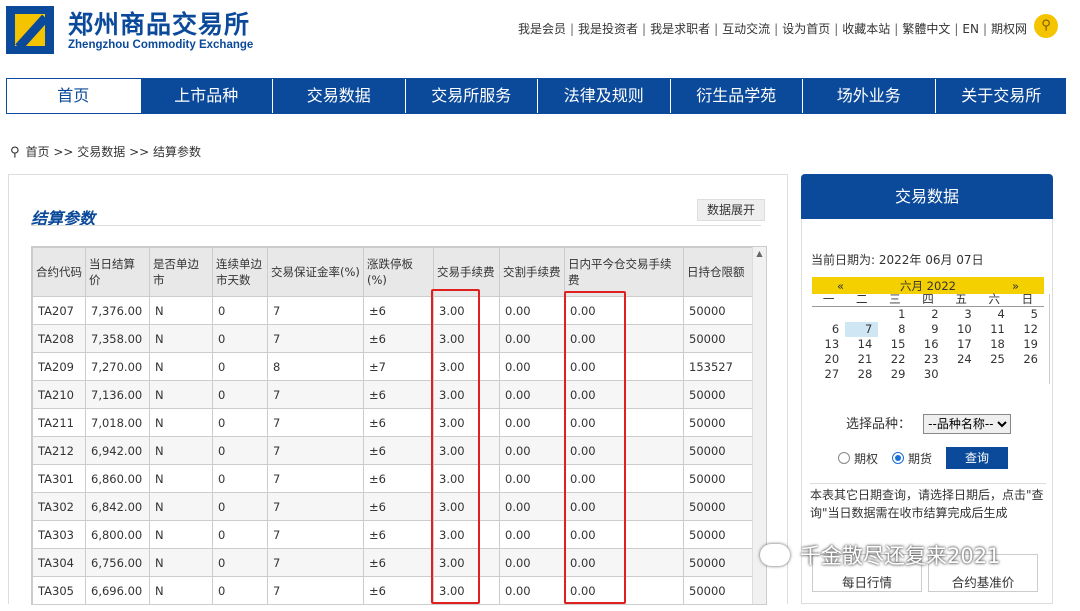  Describe the element at coordinates (398, 366) in the screenshot. I see `table-cell: ±7` at that location.